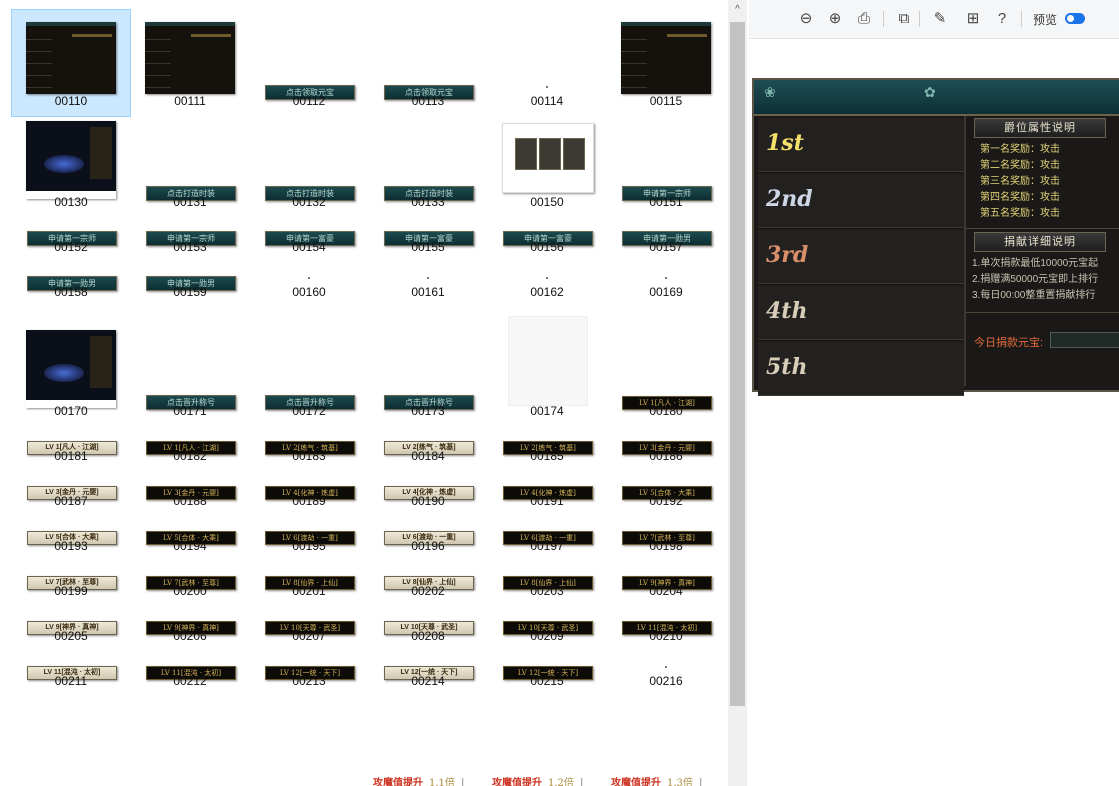 This screenshot has width=1119, height=786. Describe the element at coordinates (71, 63) in the screenshot. I see `file-tile: 00110` at that location.